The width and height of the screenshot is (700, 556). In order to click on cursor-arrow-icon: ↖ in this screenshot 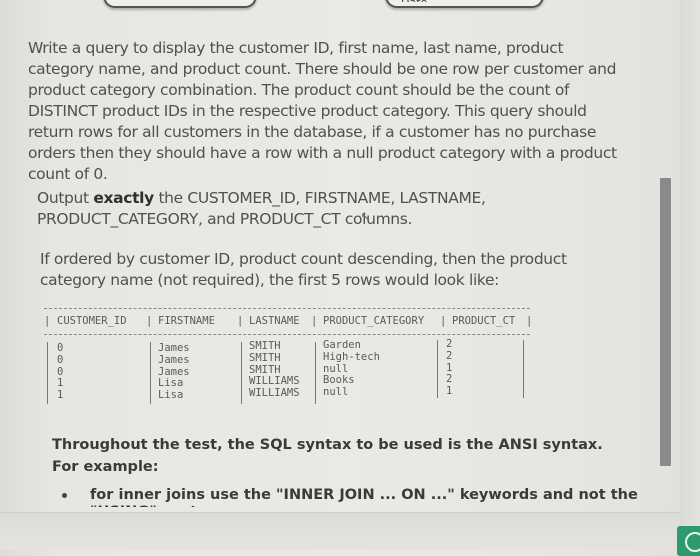, I will do `click(365, 216)`.